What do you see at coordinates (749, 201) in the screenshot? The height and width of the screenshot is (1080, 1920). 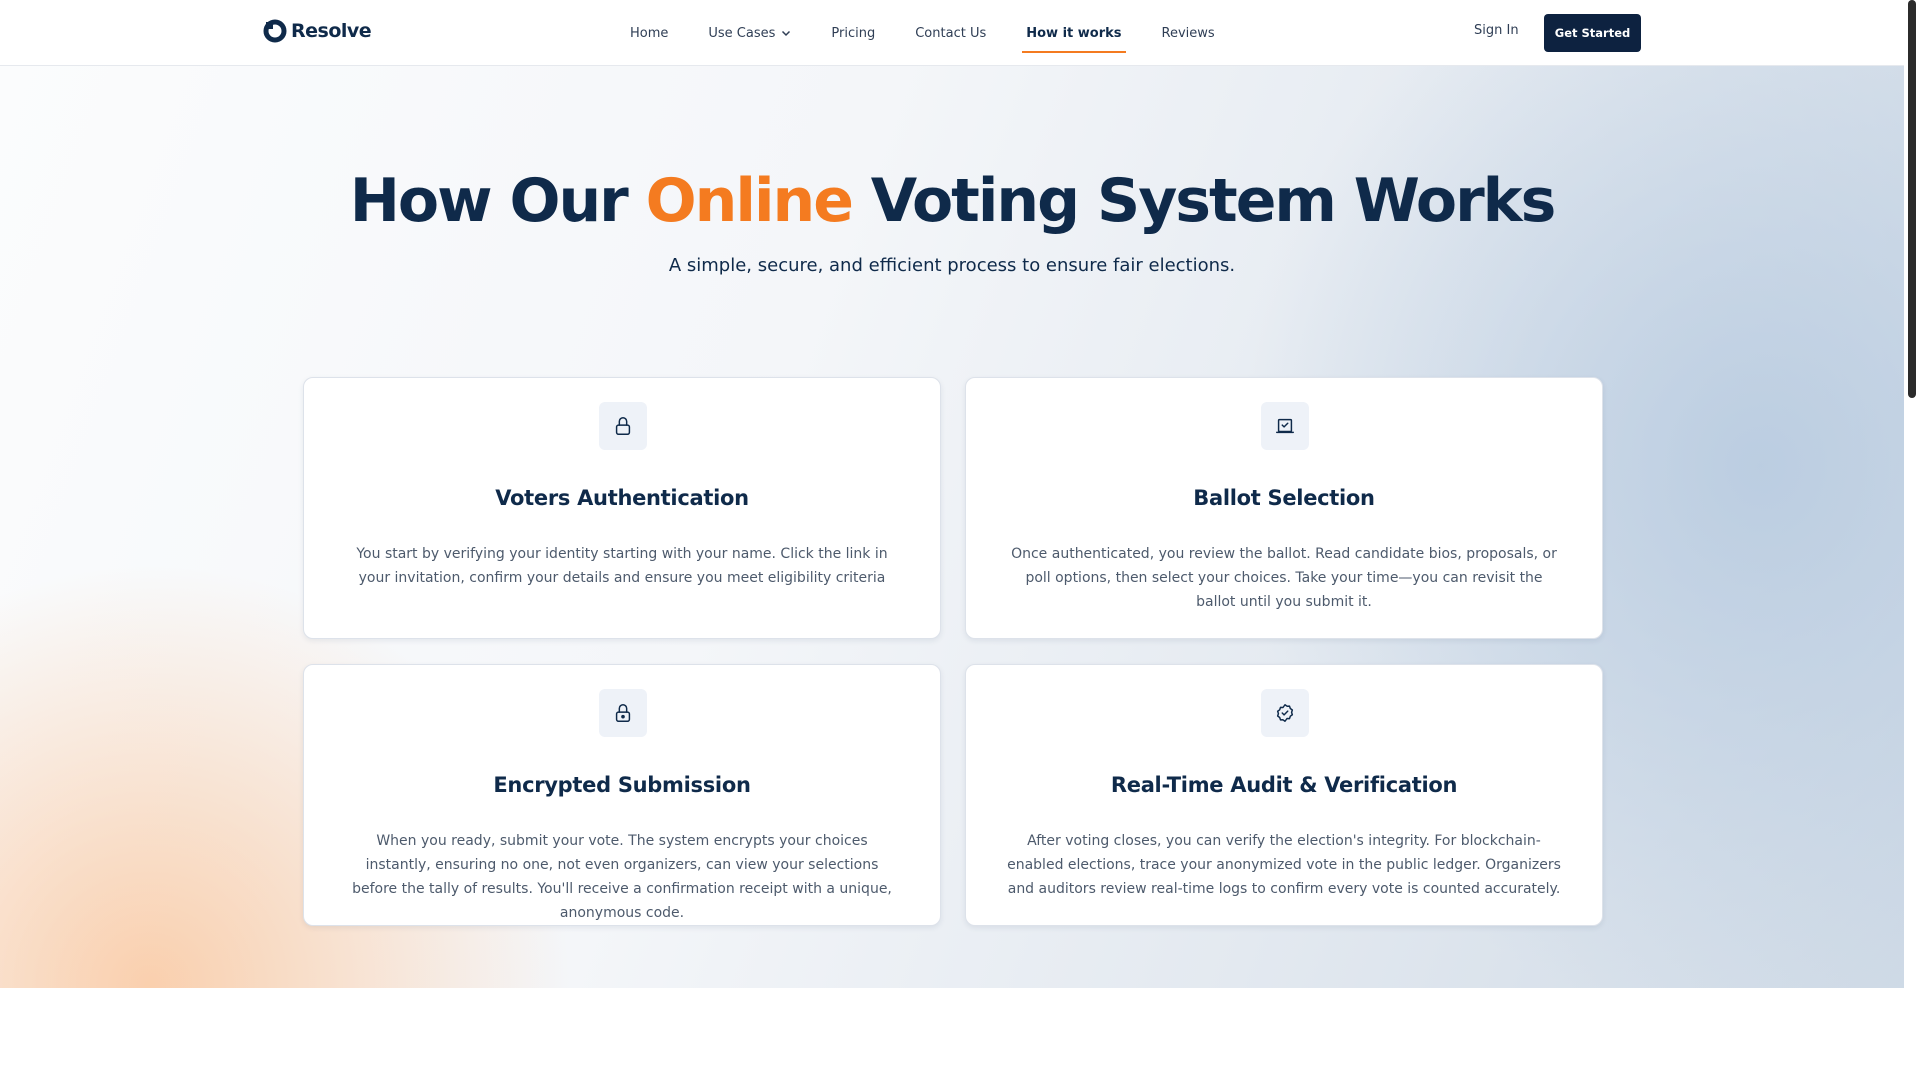 I see `title-accent: Online` at bounding box center [749, 201].